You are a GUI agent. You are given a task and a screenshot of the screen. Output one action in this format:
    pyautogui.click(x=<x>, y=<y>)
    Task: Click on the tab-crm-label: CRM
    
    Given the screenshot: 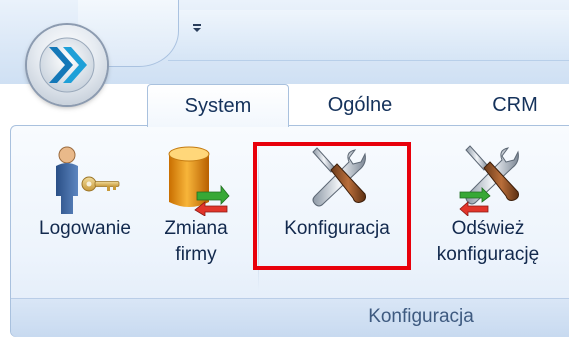 What is the action you would take?
    pyautogui.click(x=515, y=104)
    